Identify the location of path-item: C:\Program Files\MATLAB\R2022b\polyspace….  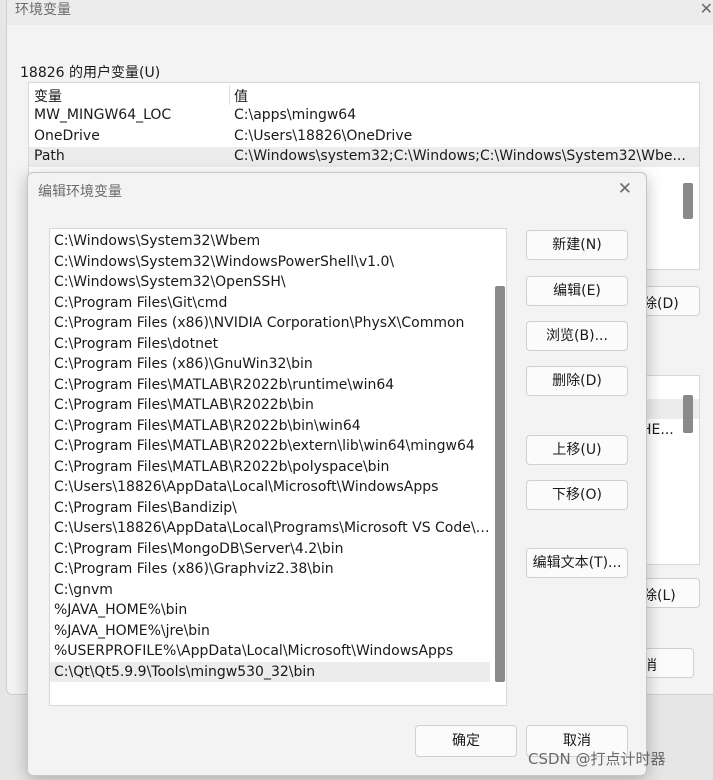
(270, 467).